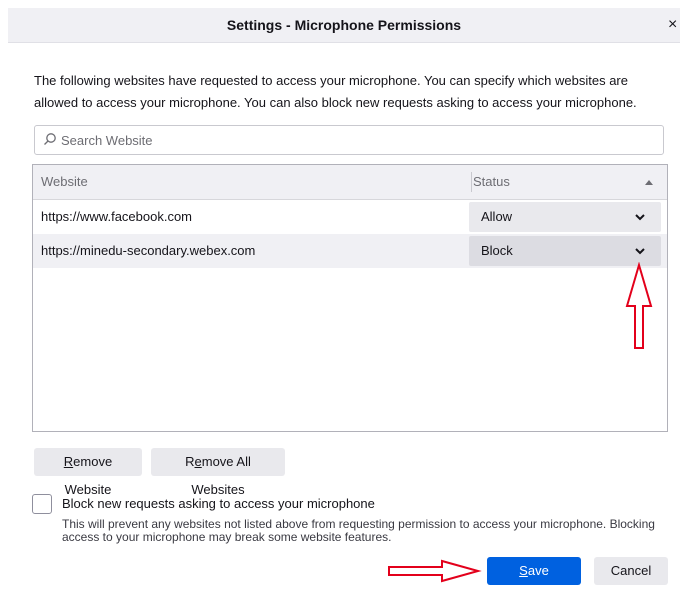  I want to click on dialog-title: Settings - Microphone Permissions, so click(344, 25).